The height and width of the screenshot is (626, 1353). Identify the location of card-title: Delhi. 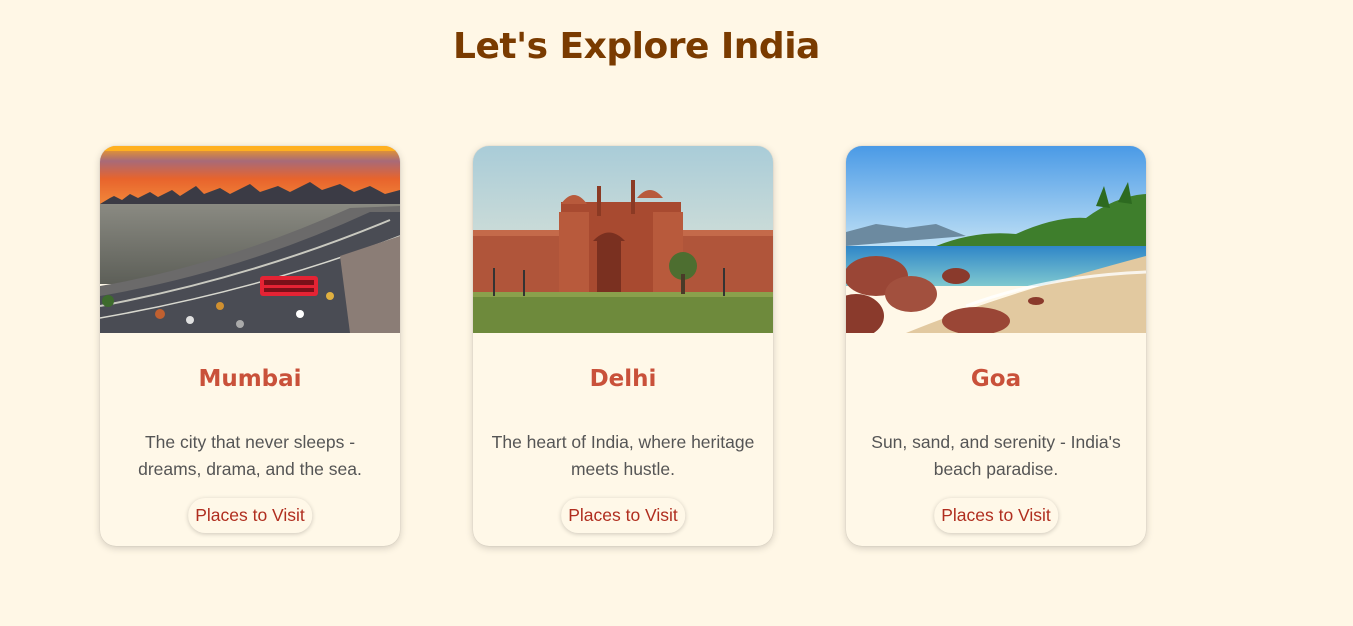
(623, 379).